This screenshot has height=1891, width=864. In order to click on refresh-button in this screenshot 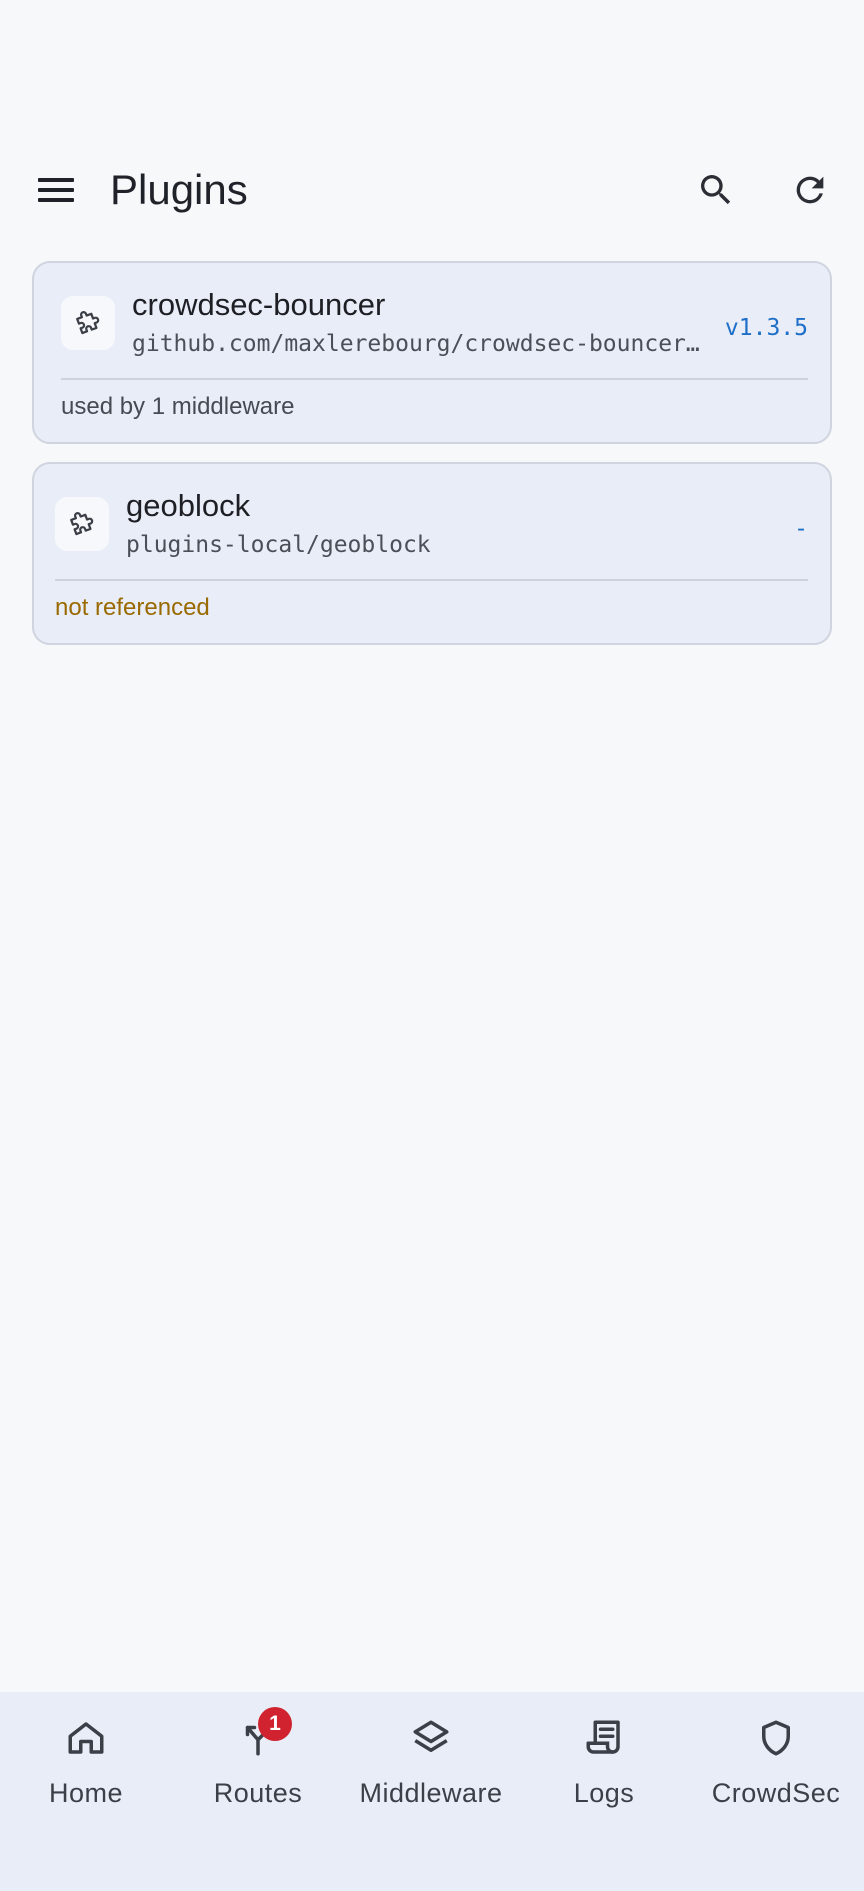, I will do `click(810, 190)`.